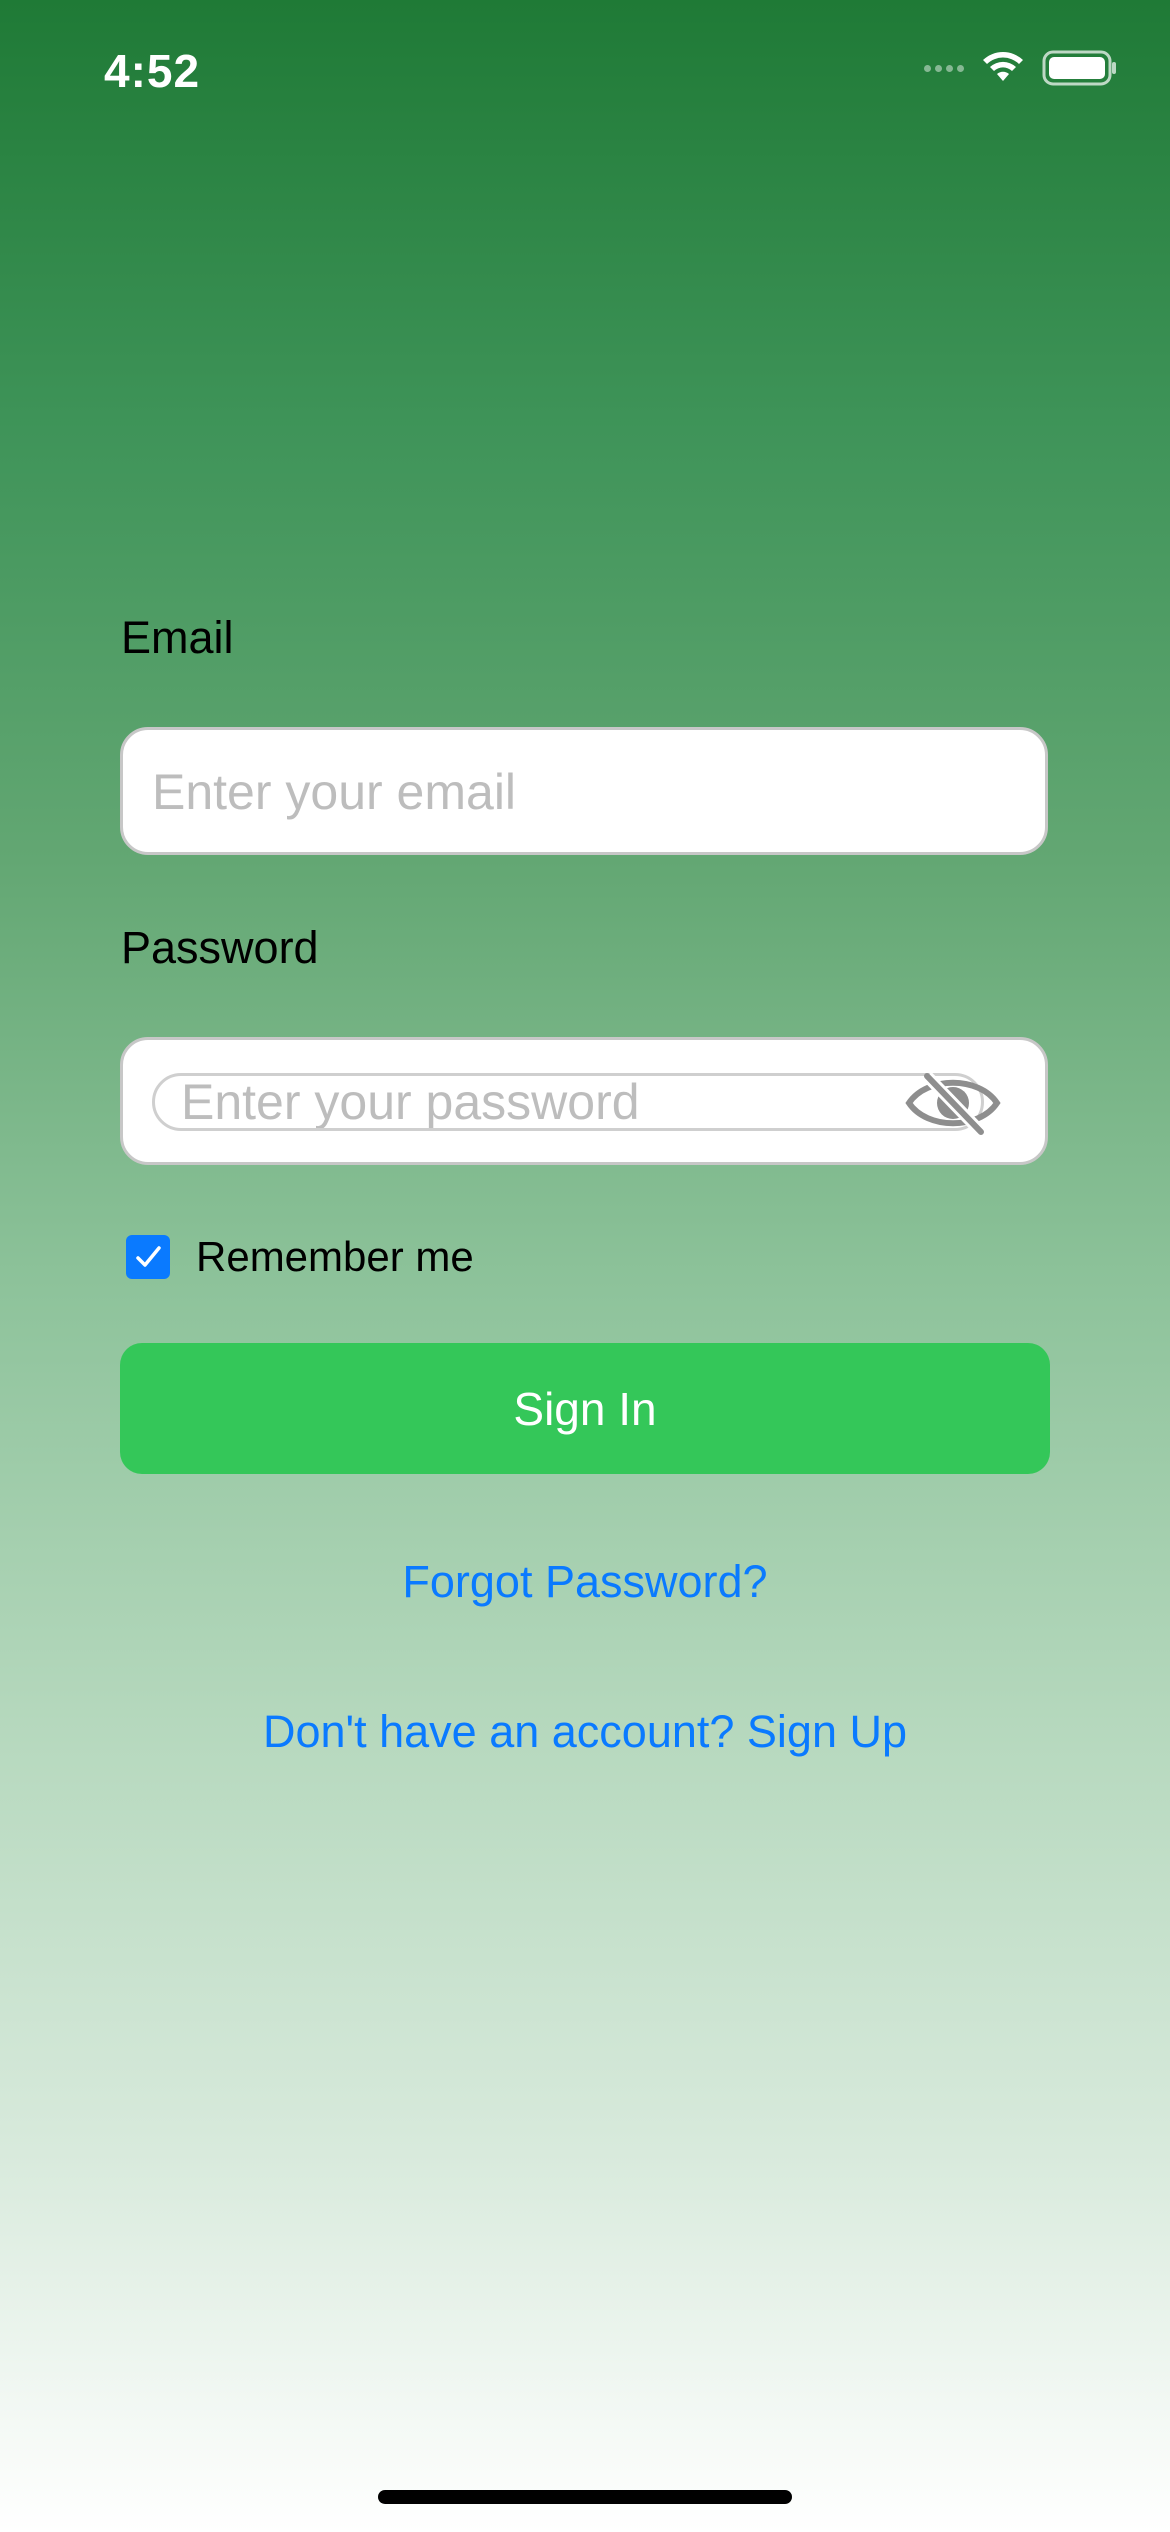  What do you see at coordinates (152, 71) in the screenshot?
I see `status-time: 4:52` at bounding box center [152, 71].